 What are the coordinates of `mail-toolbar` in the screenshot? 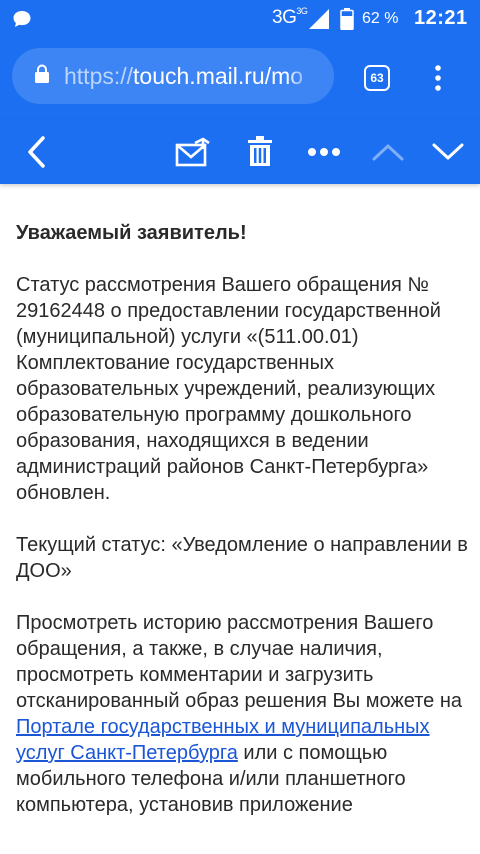 It's located at (240, 152).